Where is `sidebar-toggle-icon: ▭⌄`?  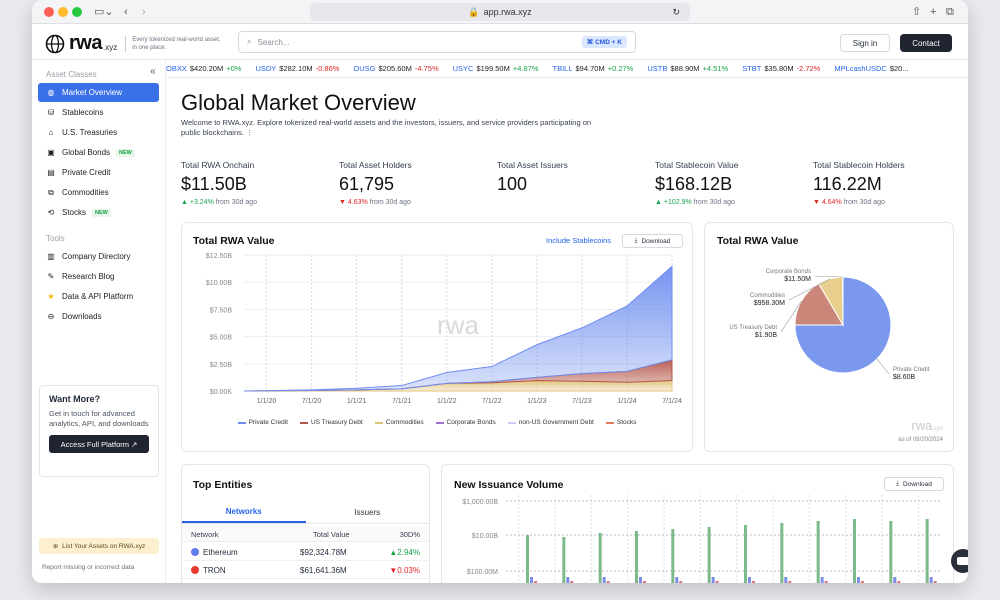 sidebar-toggle-icon: ▭⌄ is located at coordinates (104, 12).